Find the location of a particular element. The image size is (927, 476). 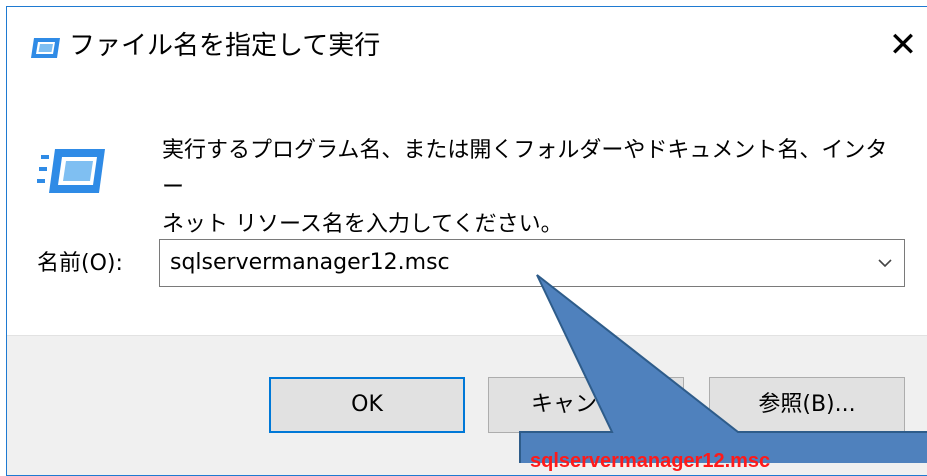

name-combobox is located at coordinates (532, 263).